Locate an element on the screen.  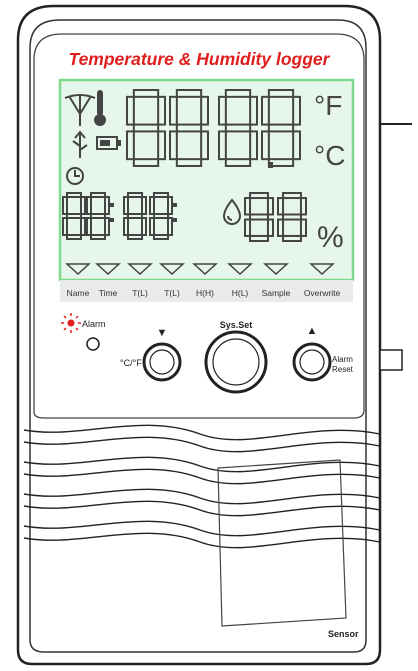
time-colon-bottom is located at coordinates (112, 220).